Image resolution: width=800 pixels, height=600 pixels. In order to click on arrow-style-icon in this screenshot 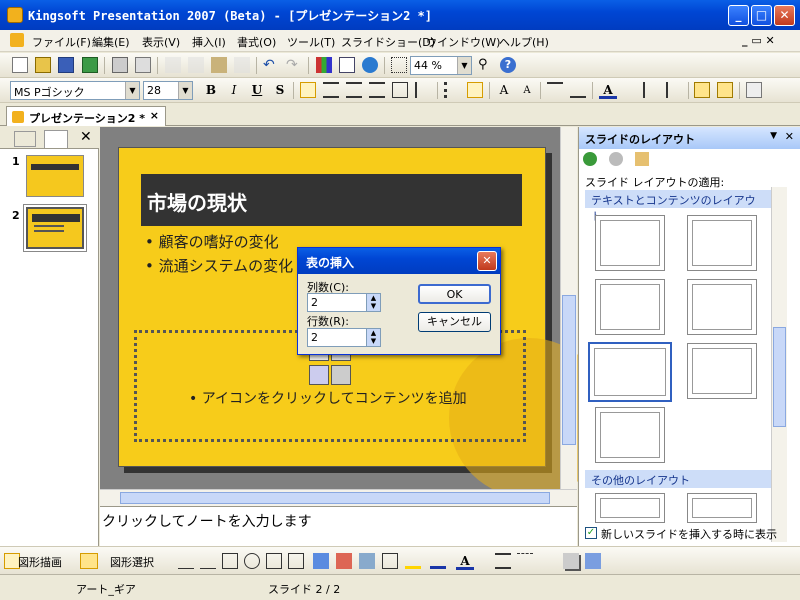, I will do `click(547, 561)`.